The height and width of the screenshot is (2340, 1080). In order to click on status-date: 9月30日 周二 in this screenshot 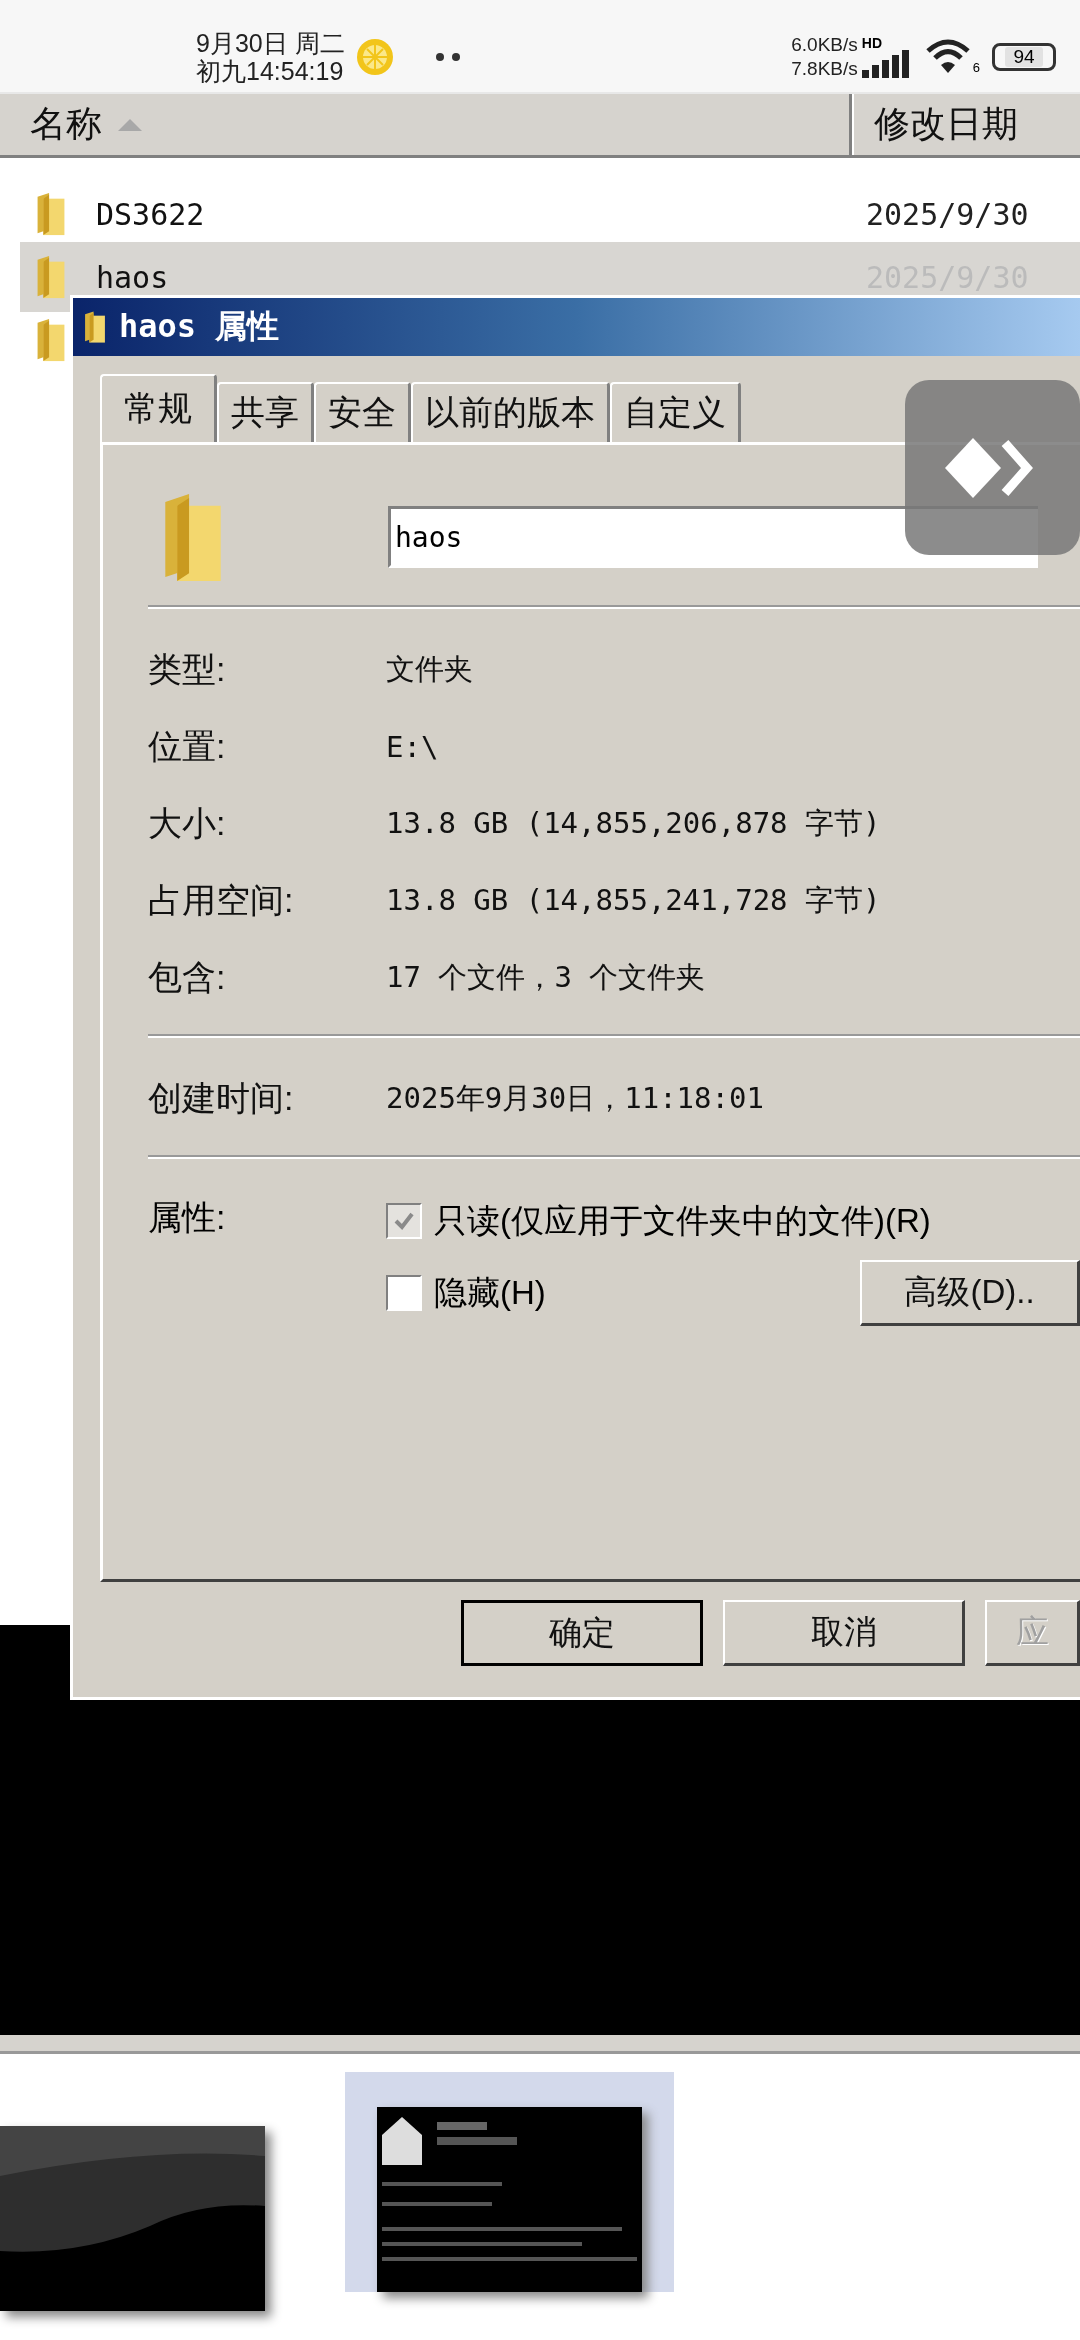, I will do `click(270, 43)`.